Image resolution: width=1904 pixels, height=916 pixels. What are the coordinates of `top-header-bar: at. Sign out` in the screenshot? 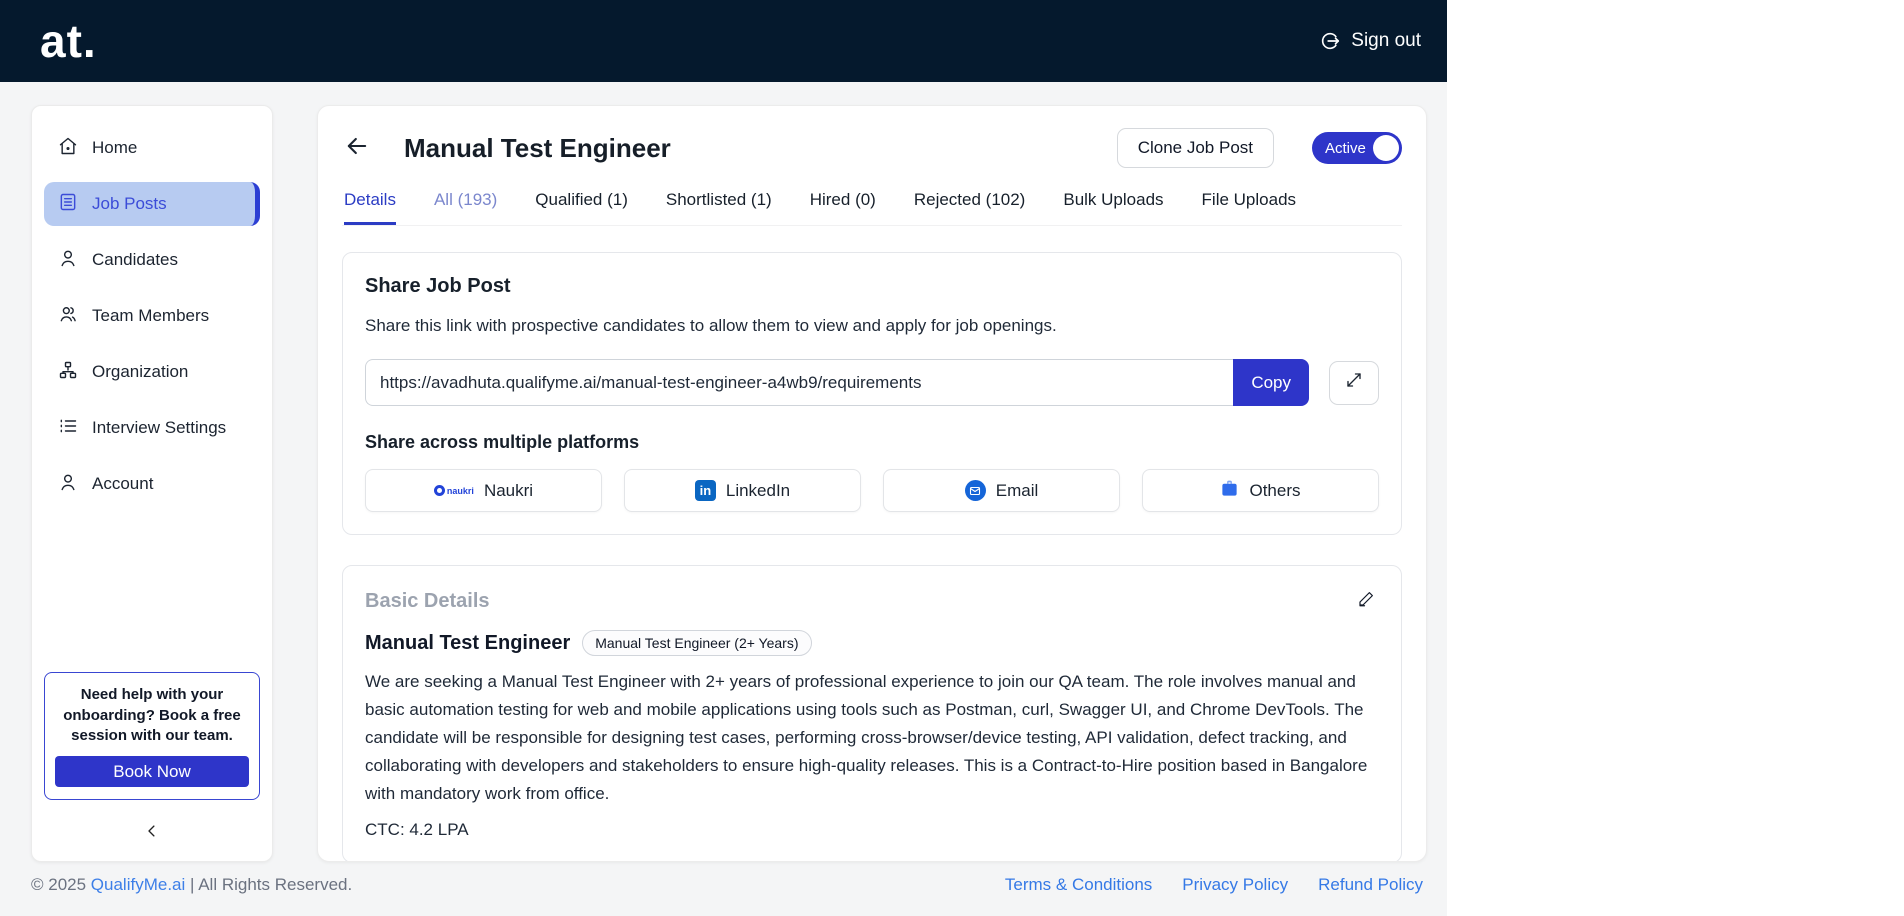 It's located at (723, 41).